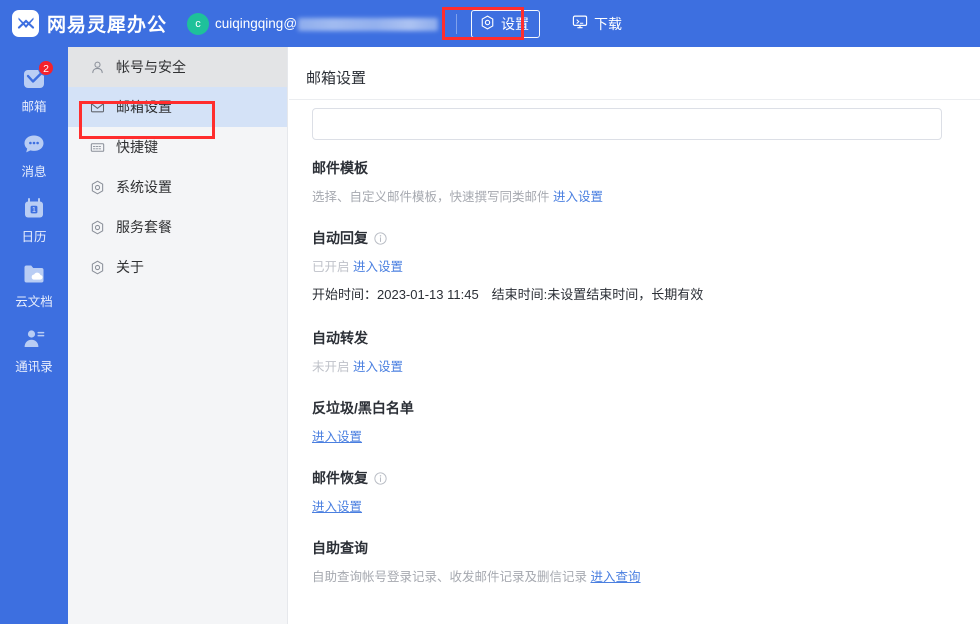 This screenshot has height=624, width=980. What do you see at coordinates (616, 577) in the screenshot?
I see `enter-query-link: 进入查询` at bounding box center [616, 577].